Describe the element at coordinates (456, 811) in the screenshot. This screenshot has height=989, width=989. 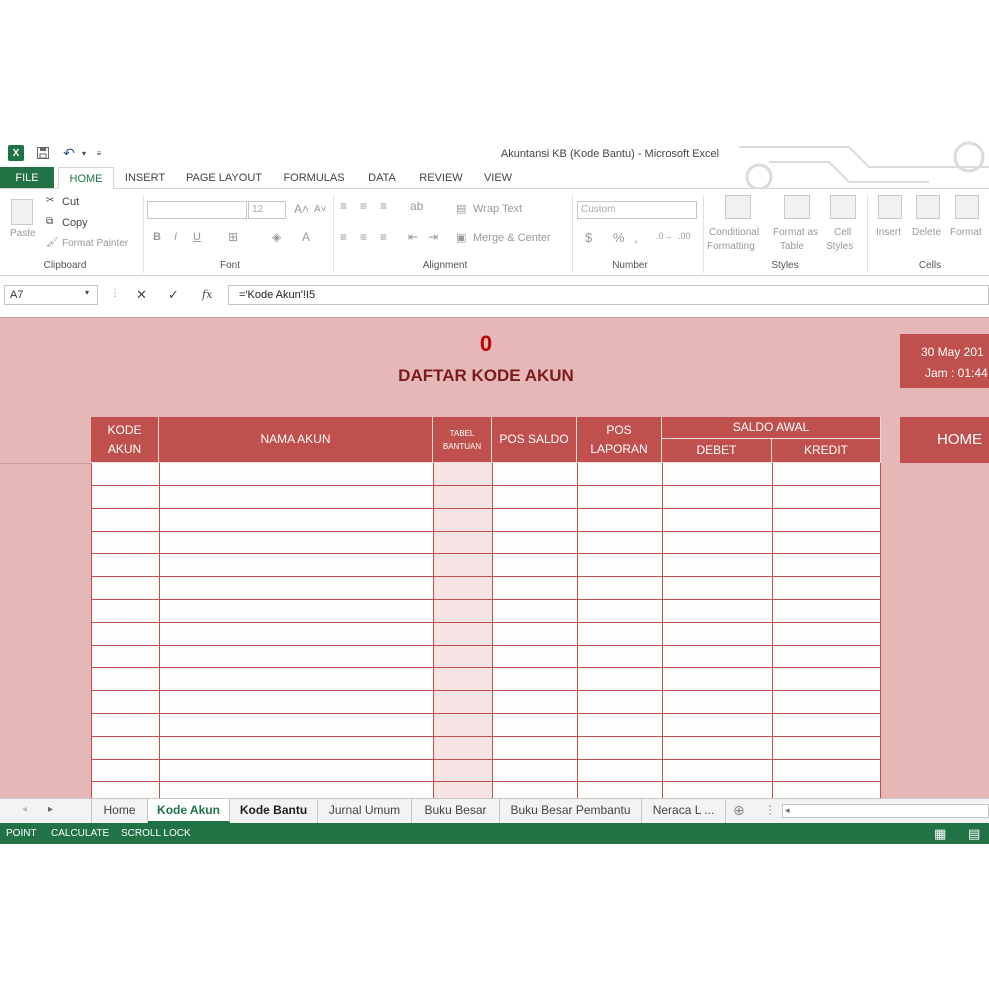
I see `sheet-tab-buku-besar: Buku Besar` at that location.